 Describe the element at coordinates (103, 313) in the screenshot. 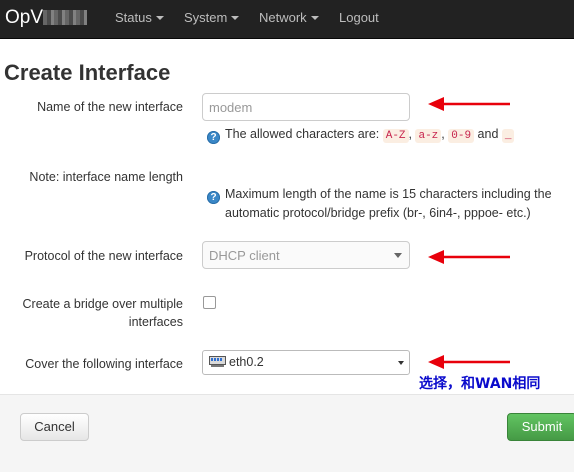

I see `bridge-label: Create a bridge over multiple interfaces` at that location.